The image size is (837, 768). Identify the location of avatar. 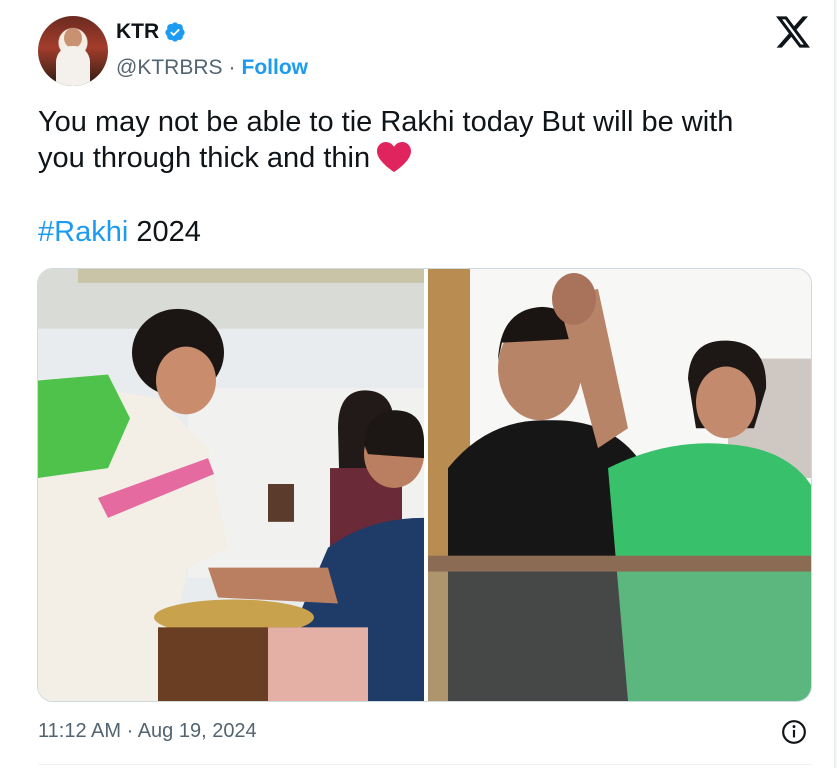
(73, 51).